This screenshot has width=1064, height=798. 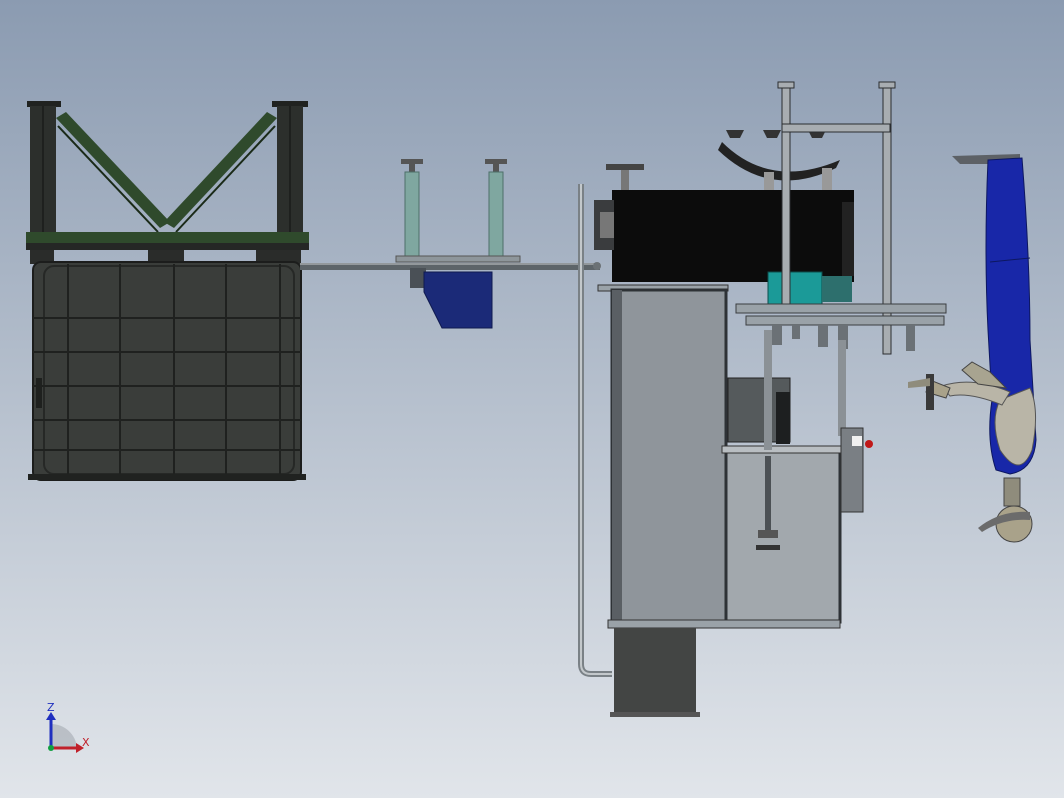 I want to click on motor, so click(x=795, y=288).